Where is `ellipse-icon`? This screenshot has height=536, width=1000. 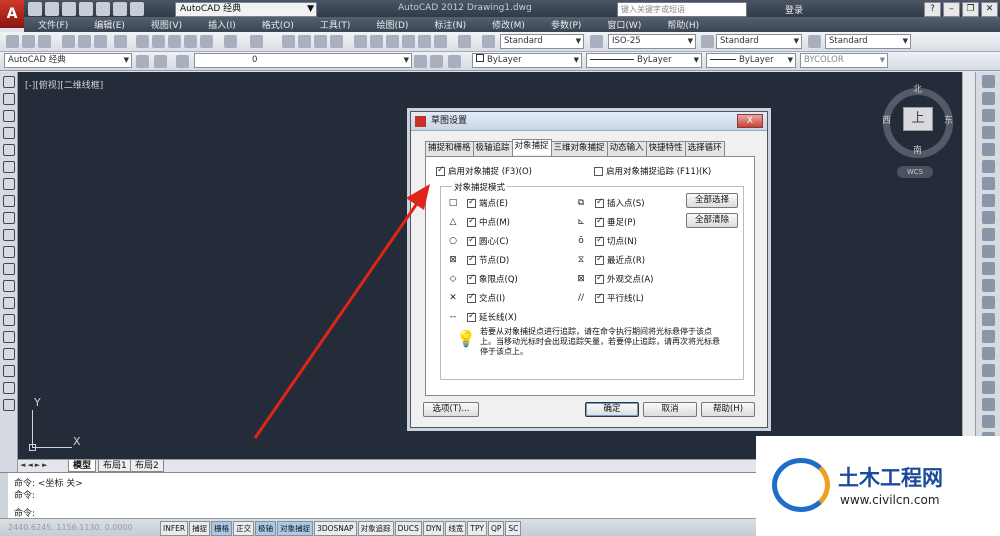 ellipse-icon is located at coordinates (9, 235).